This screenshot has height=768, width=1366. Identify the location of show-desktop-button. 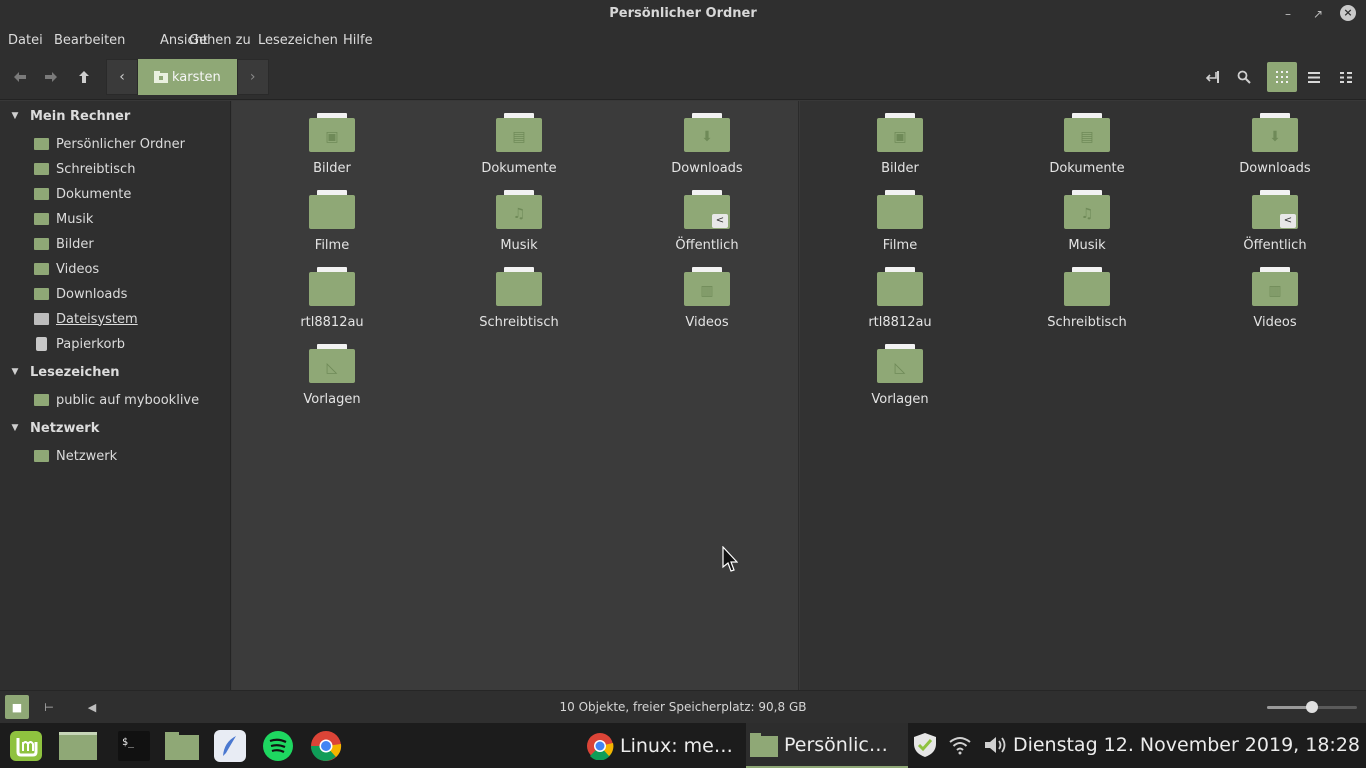
(78, 746).